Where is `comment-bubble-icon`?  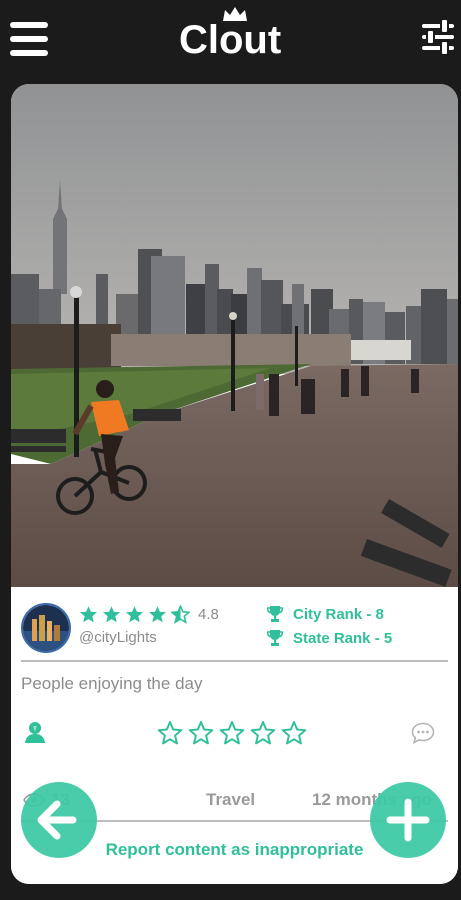
comment-bubble-icon is located at coordinates (423, 733).